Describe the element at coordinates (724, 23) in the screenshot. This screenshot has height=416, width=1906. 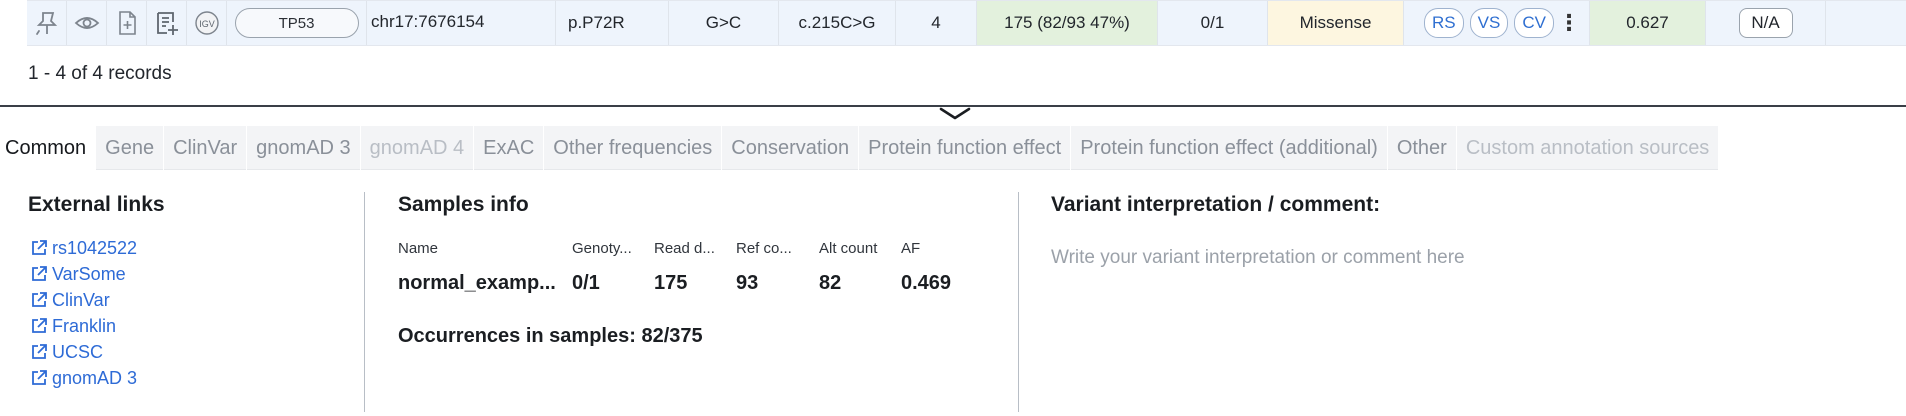
I see `ref-alt-cell: G>C` at that location.